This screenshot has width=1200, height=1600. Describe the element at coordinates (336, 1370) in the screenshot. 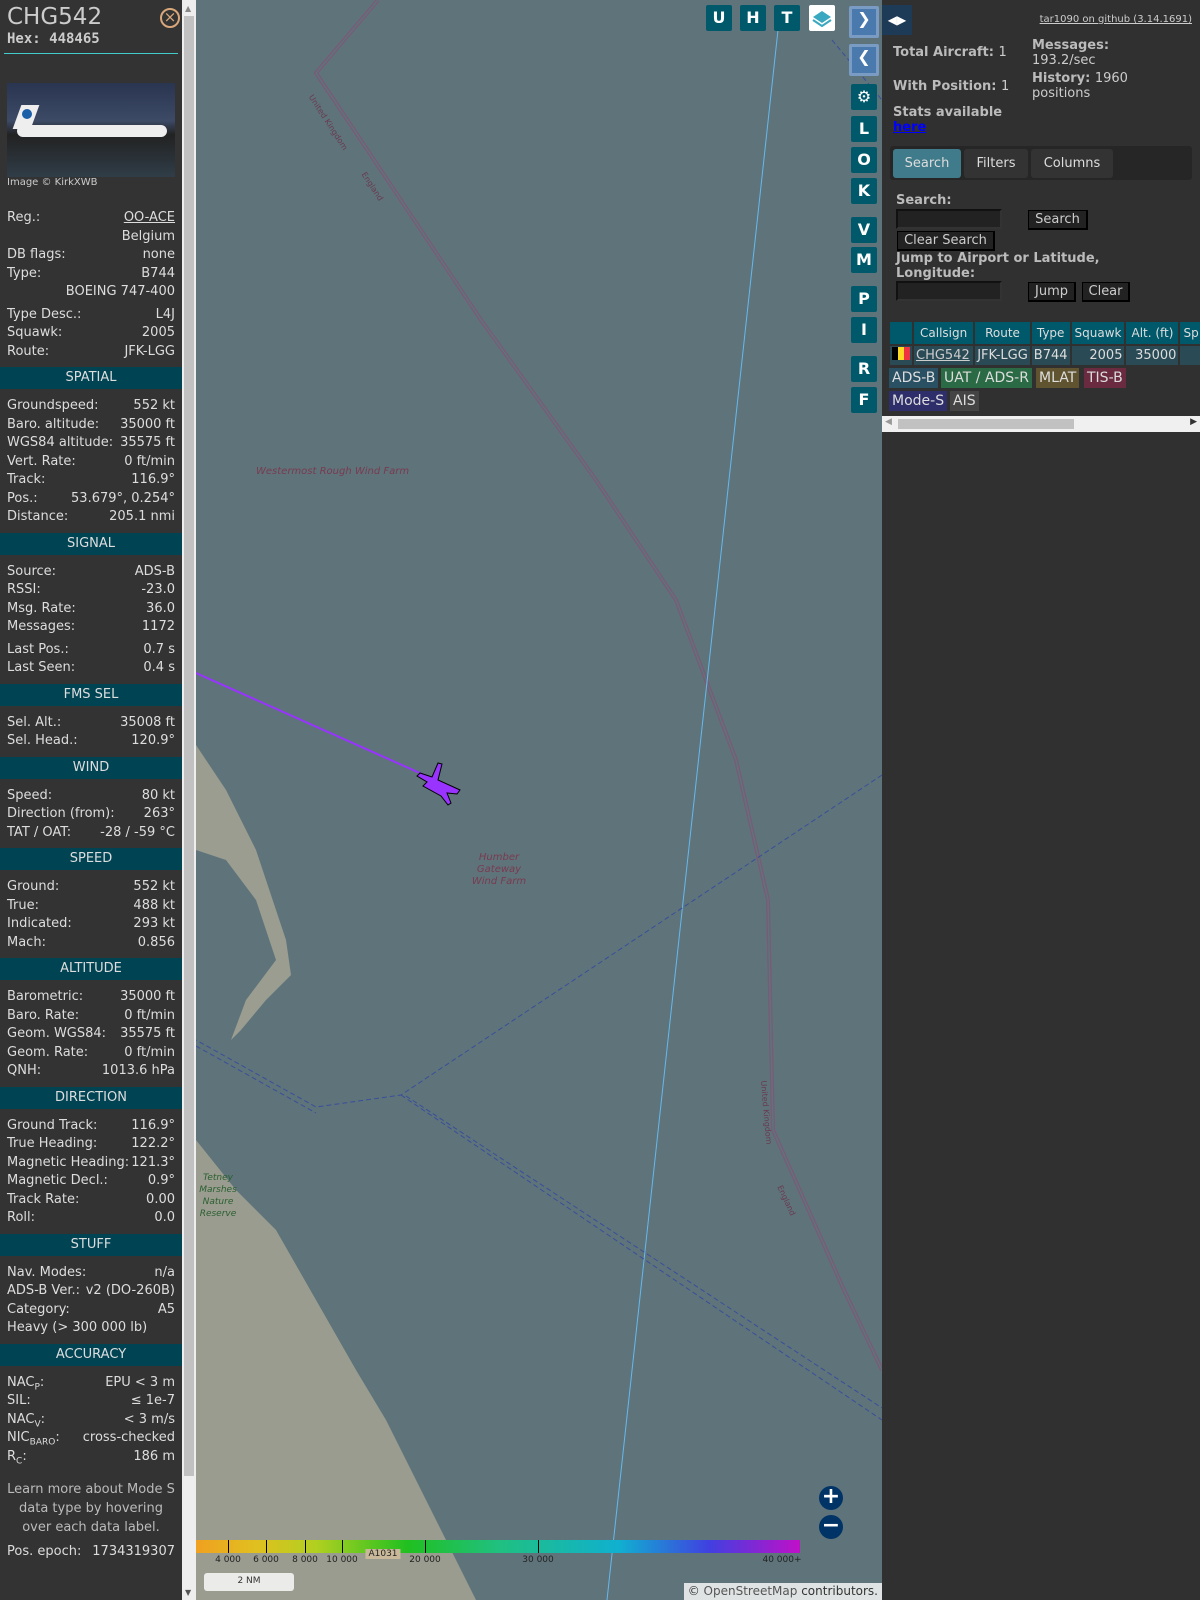

I see `land-south` at that location.